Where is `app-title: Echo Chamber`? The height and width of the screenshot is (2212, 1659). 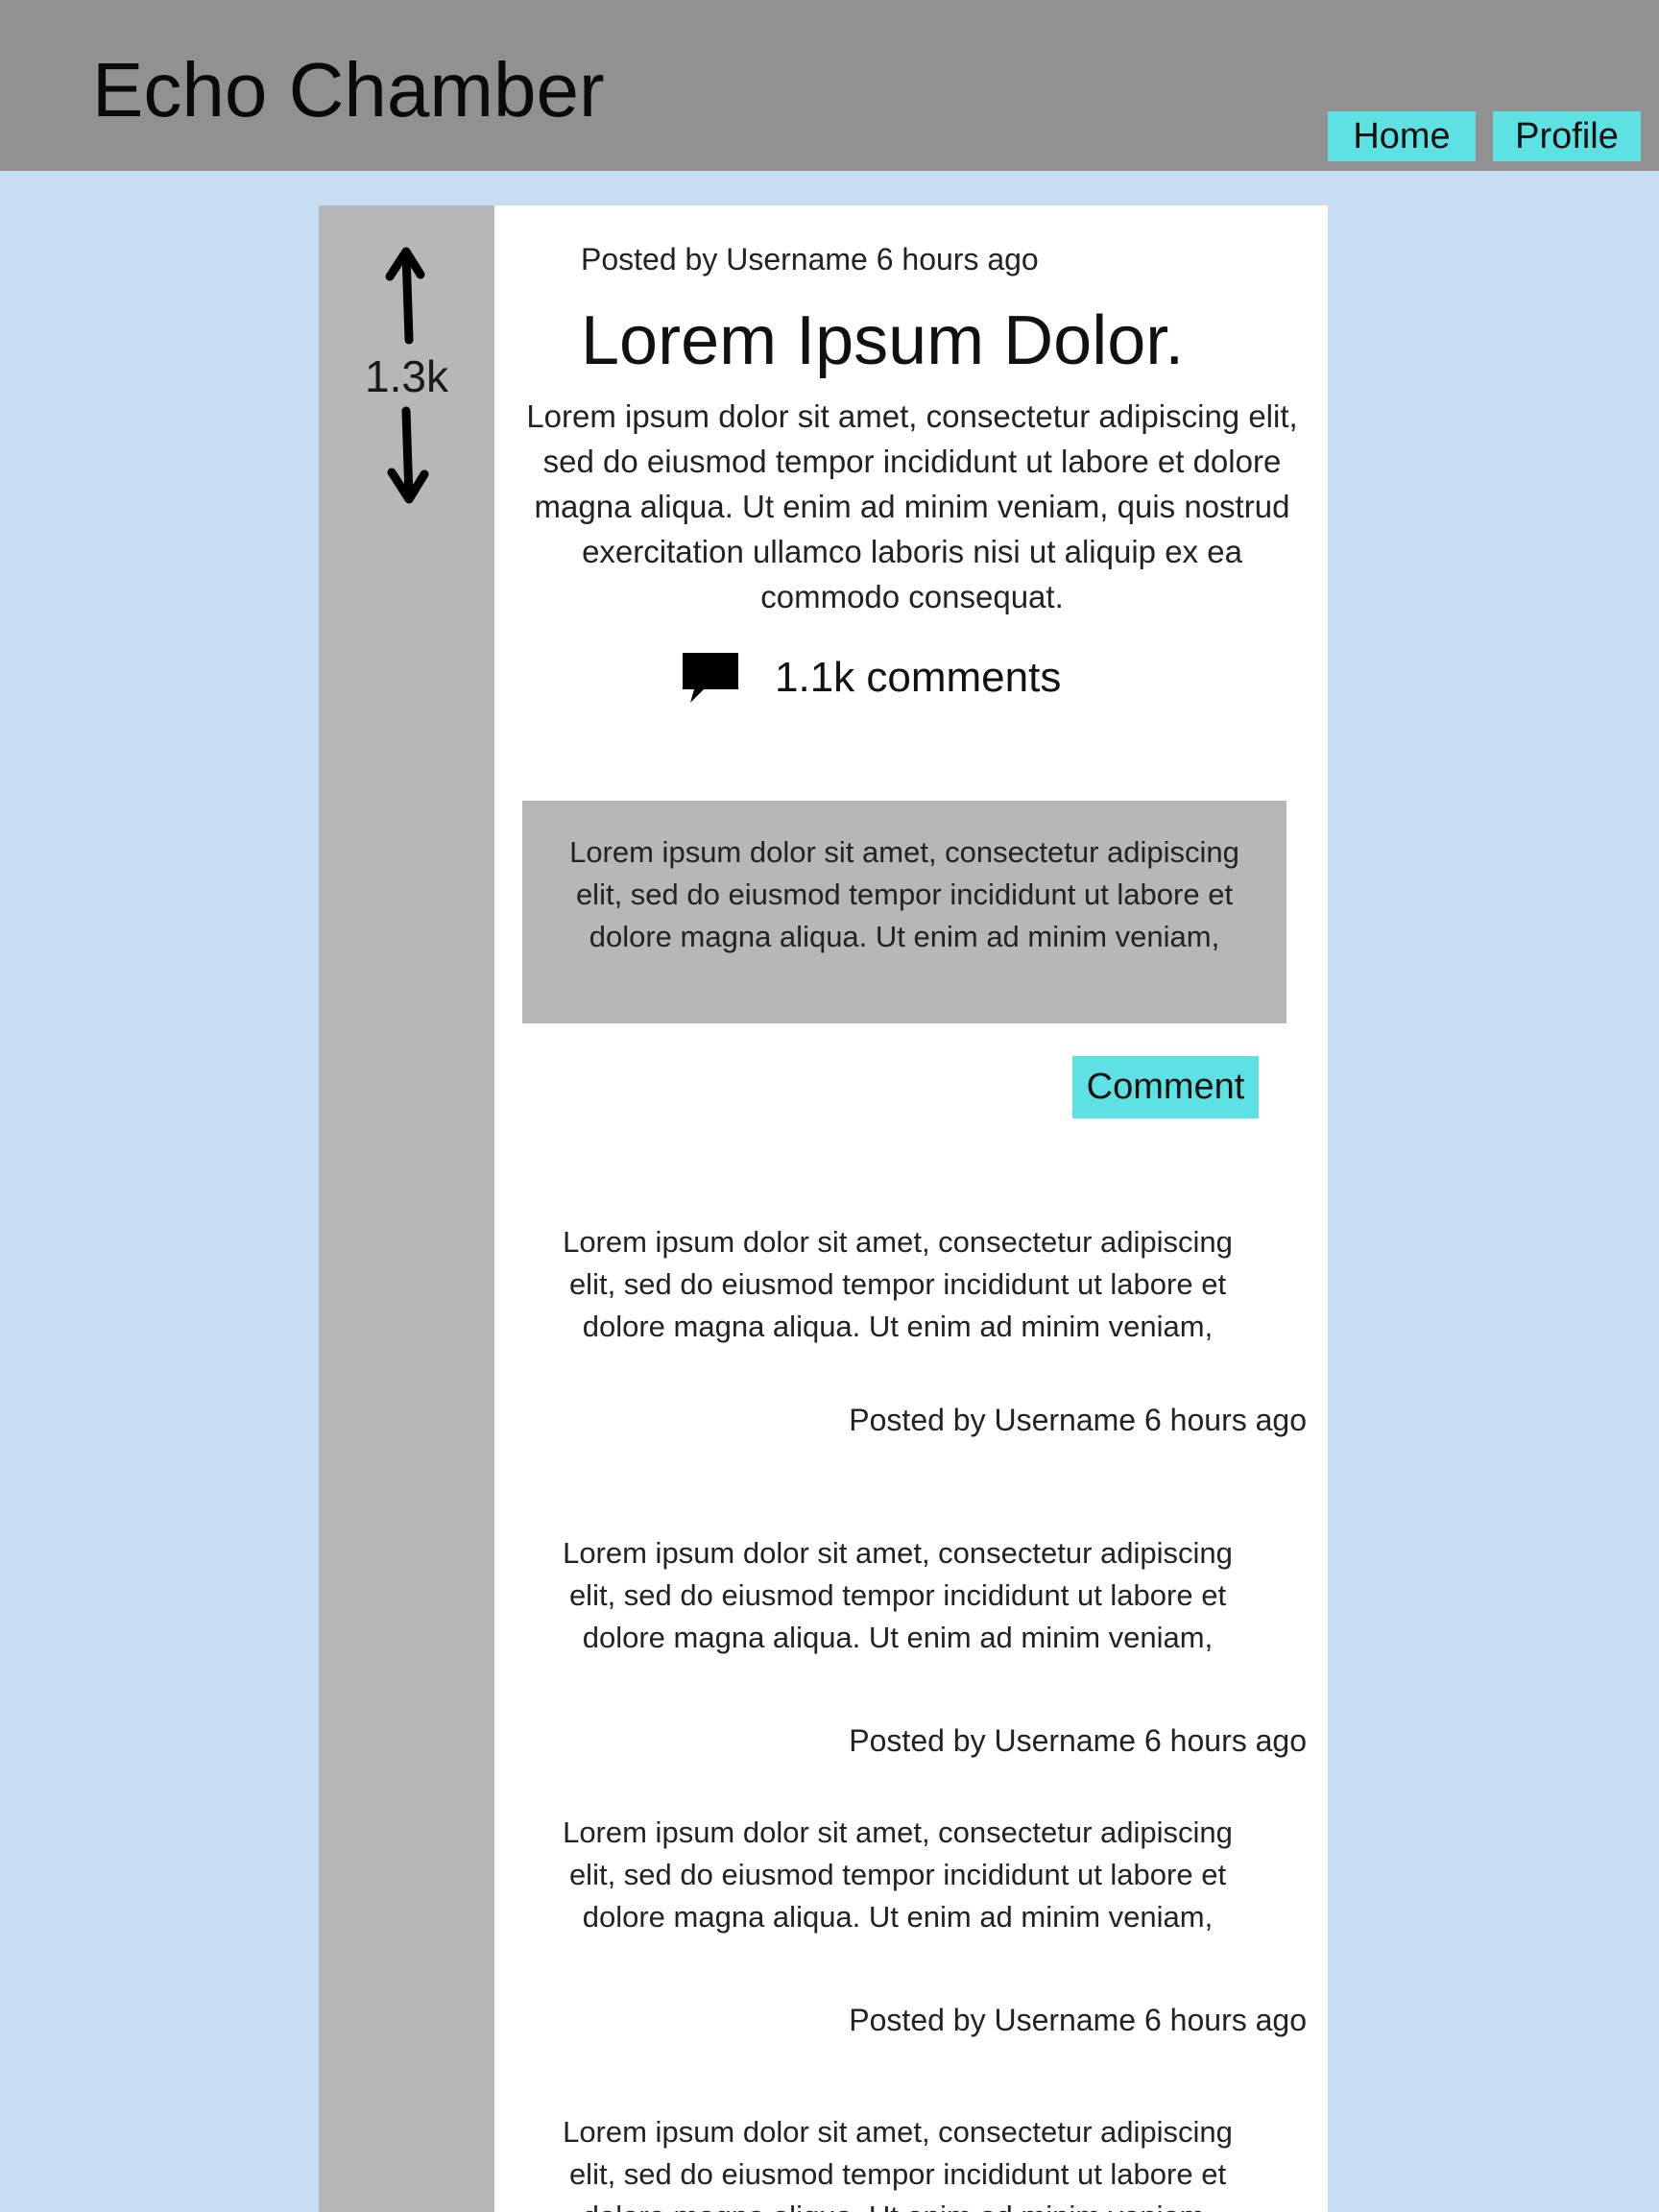
app-title: Echo Chamber is located at coordinates (348, 89).